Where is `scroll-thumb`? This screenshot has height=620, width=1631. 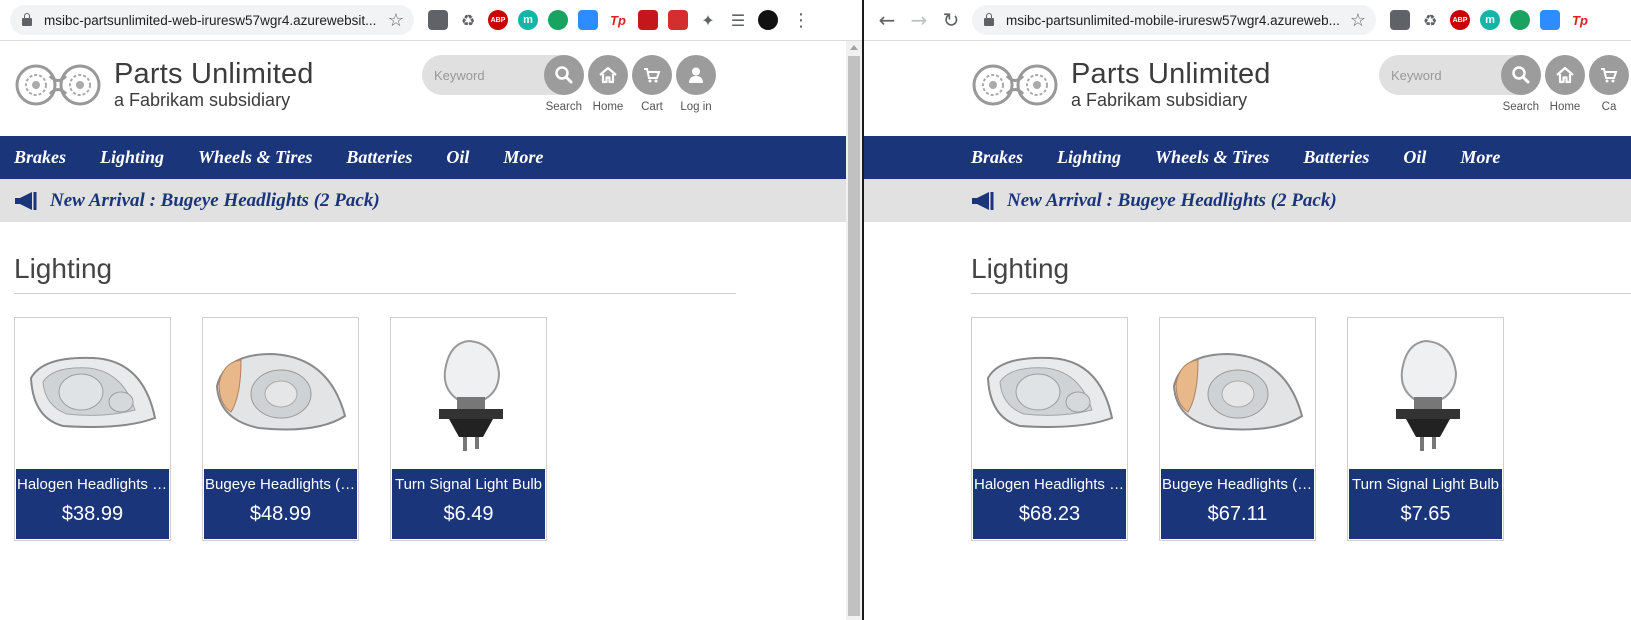
scroll-thumb is located at coordinates (854, 336).